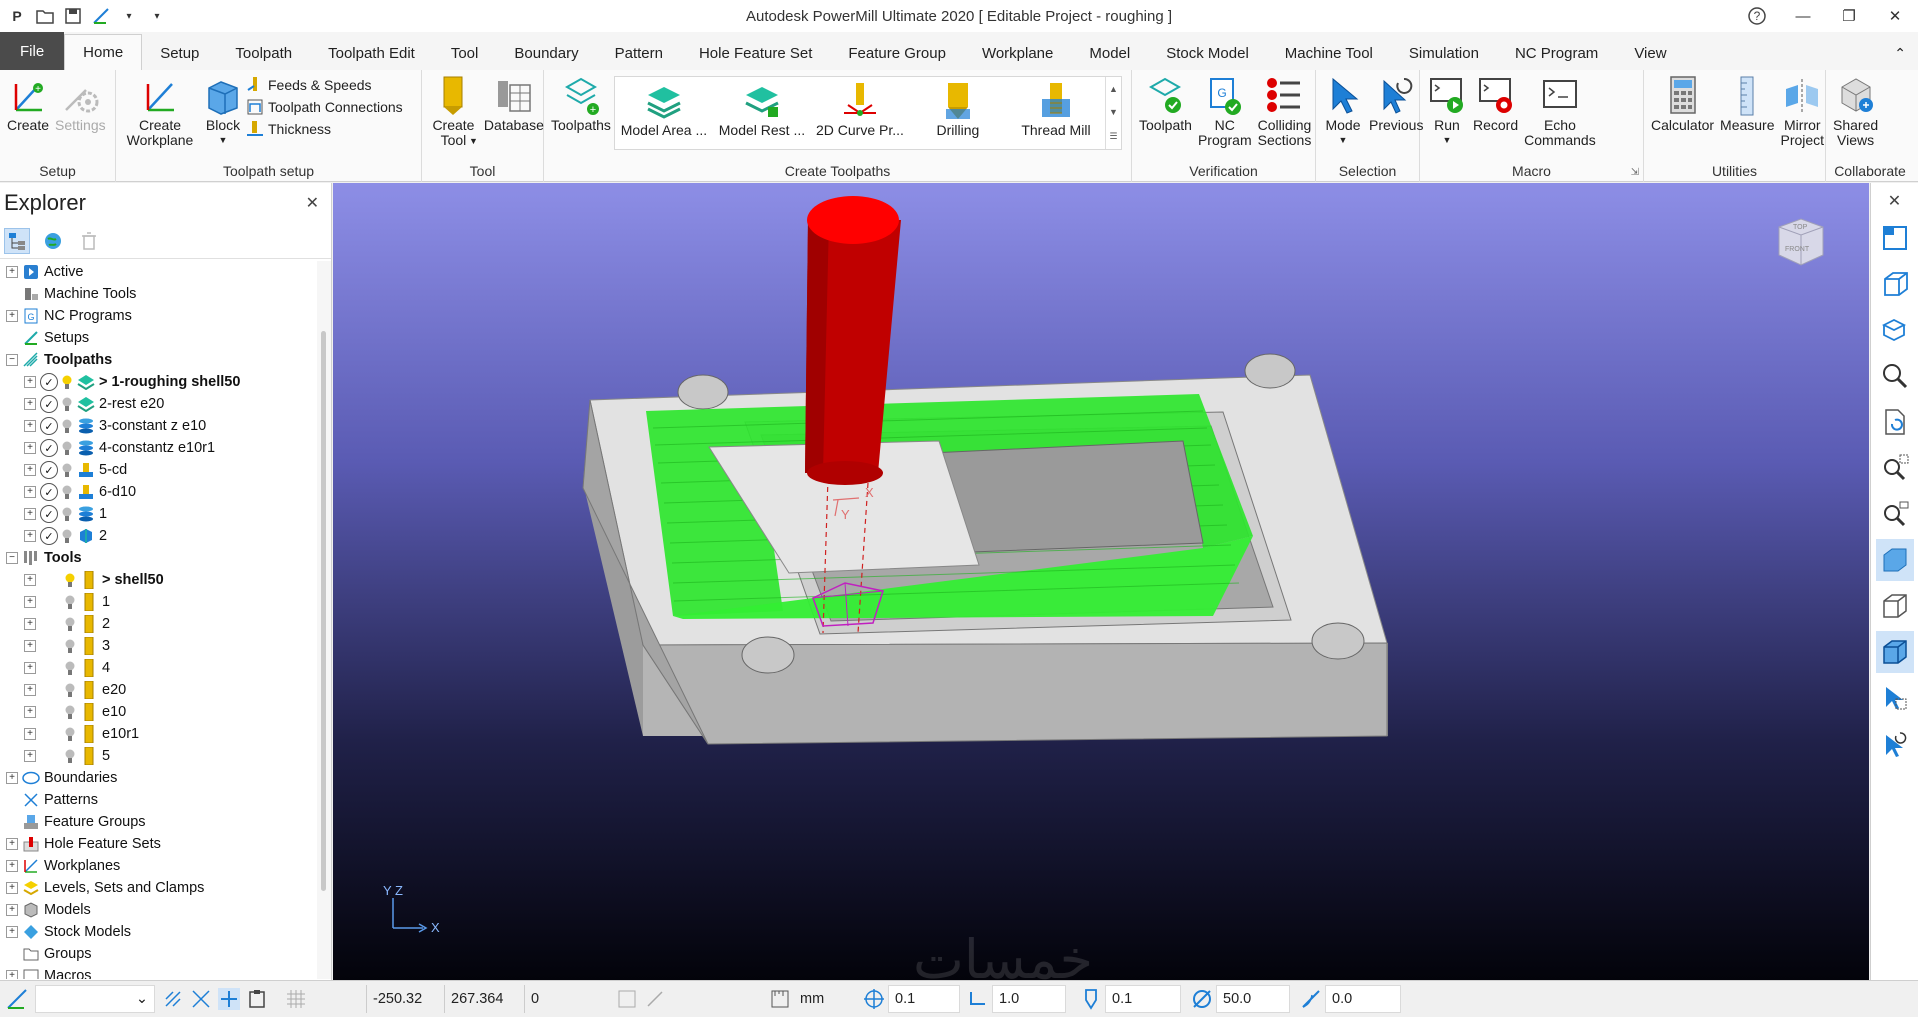  What do you see at coordinates (159, 338) in the screenshot?
I see `tree-item-setups: Setups` at bounding box center [159, 338].